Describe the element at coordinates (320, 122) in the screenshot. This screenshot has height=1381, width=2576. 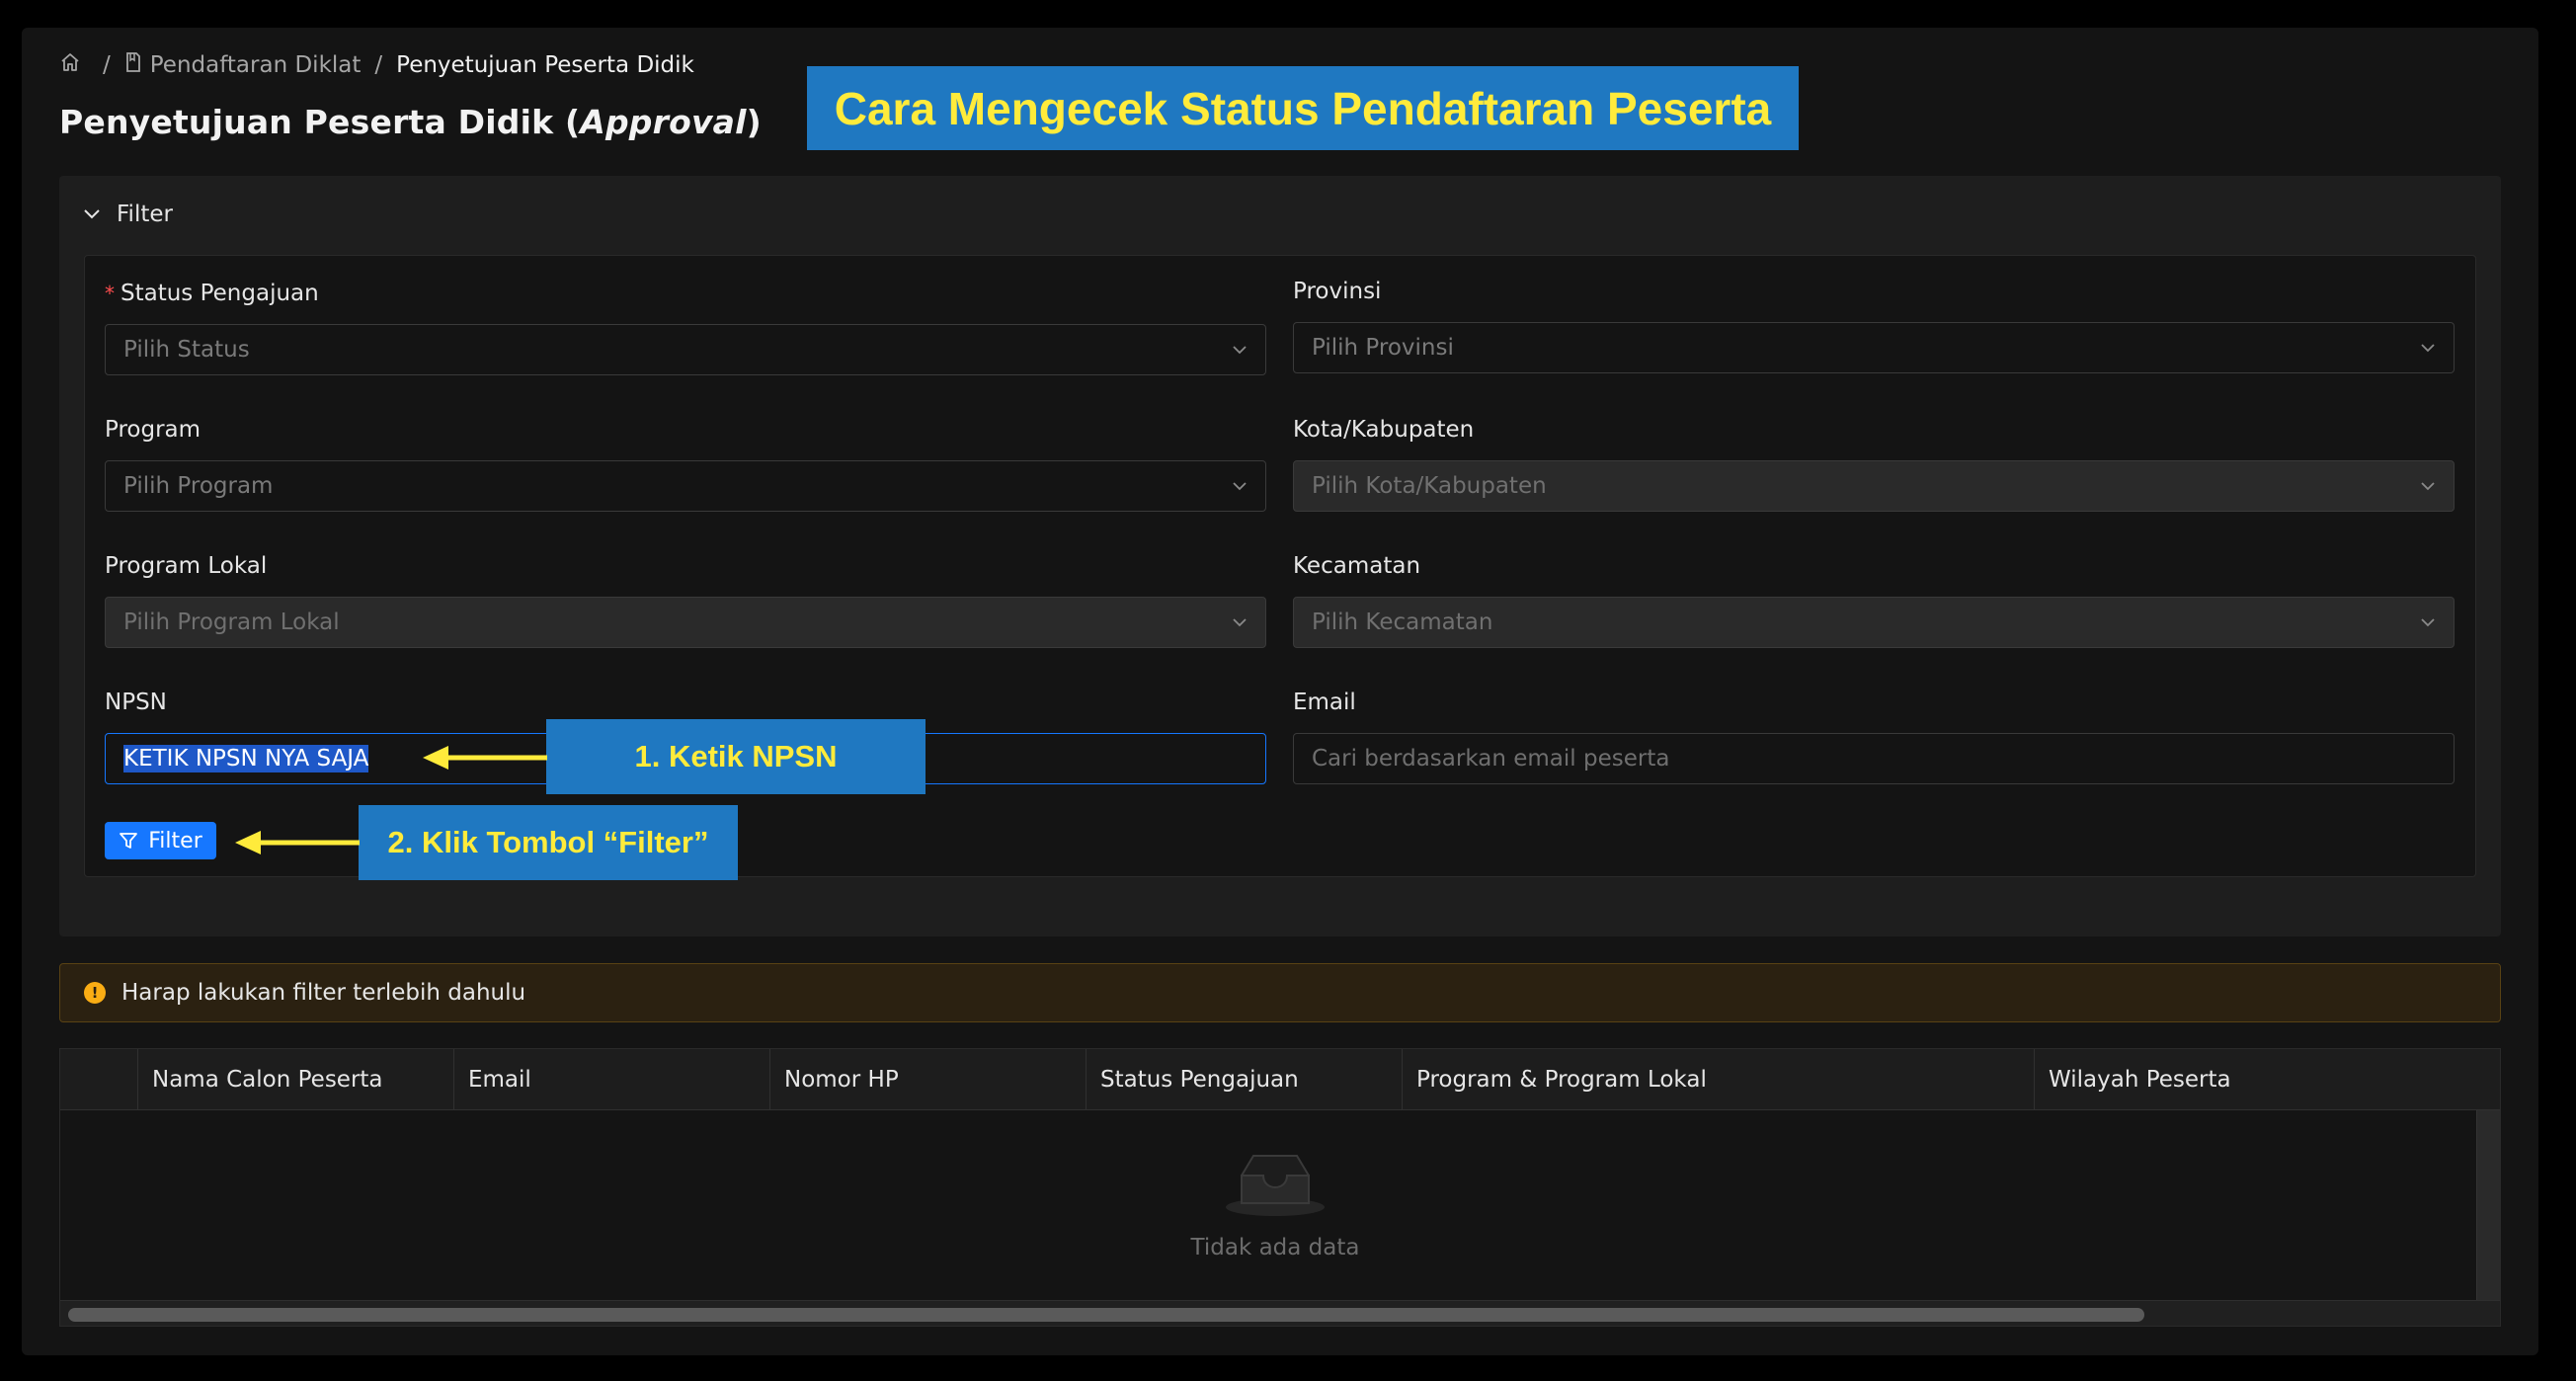
I see `page-title-main: Penyetujuan Peserta Didik (` at that location.